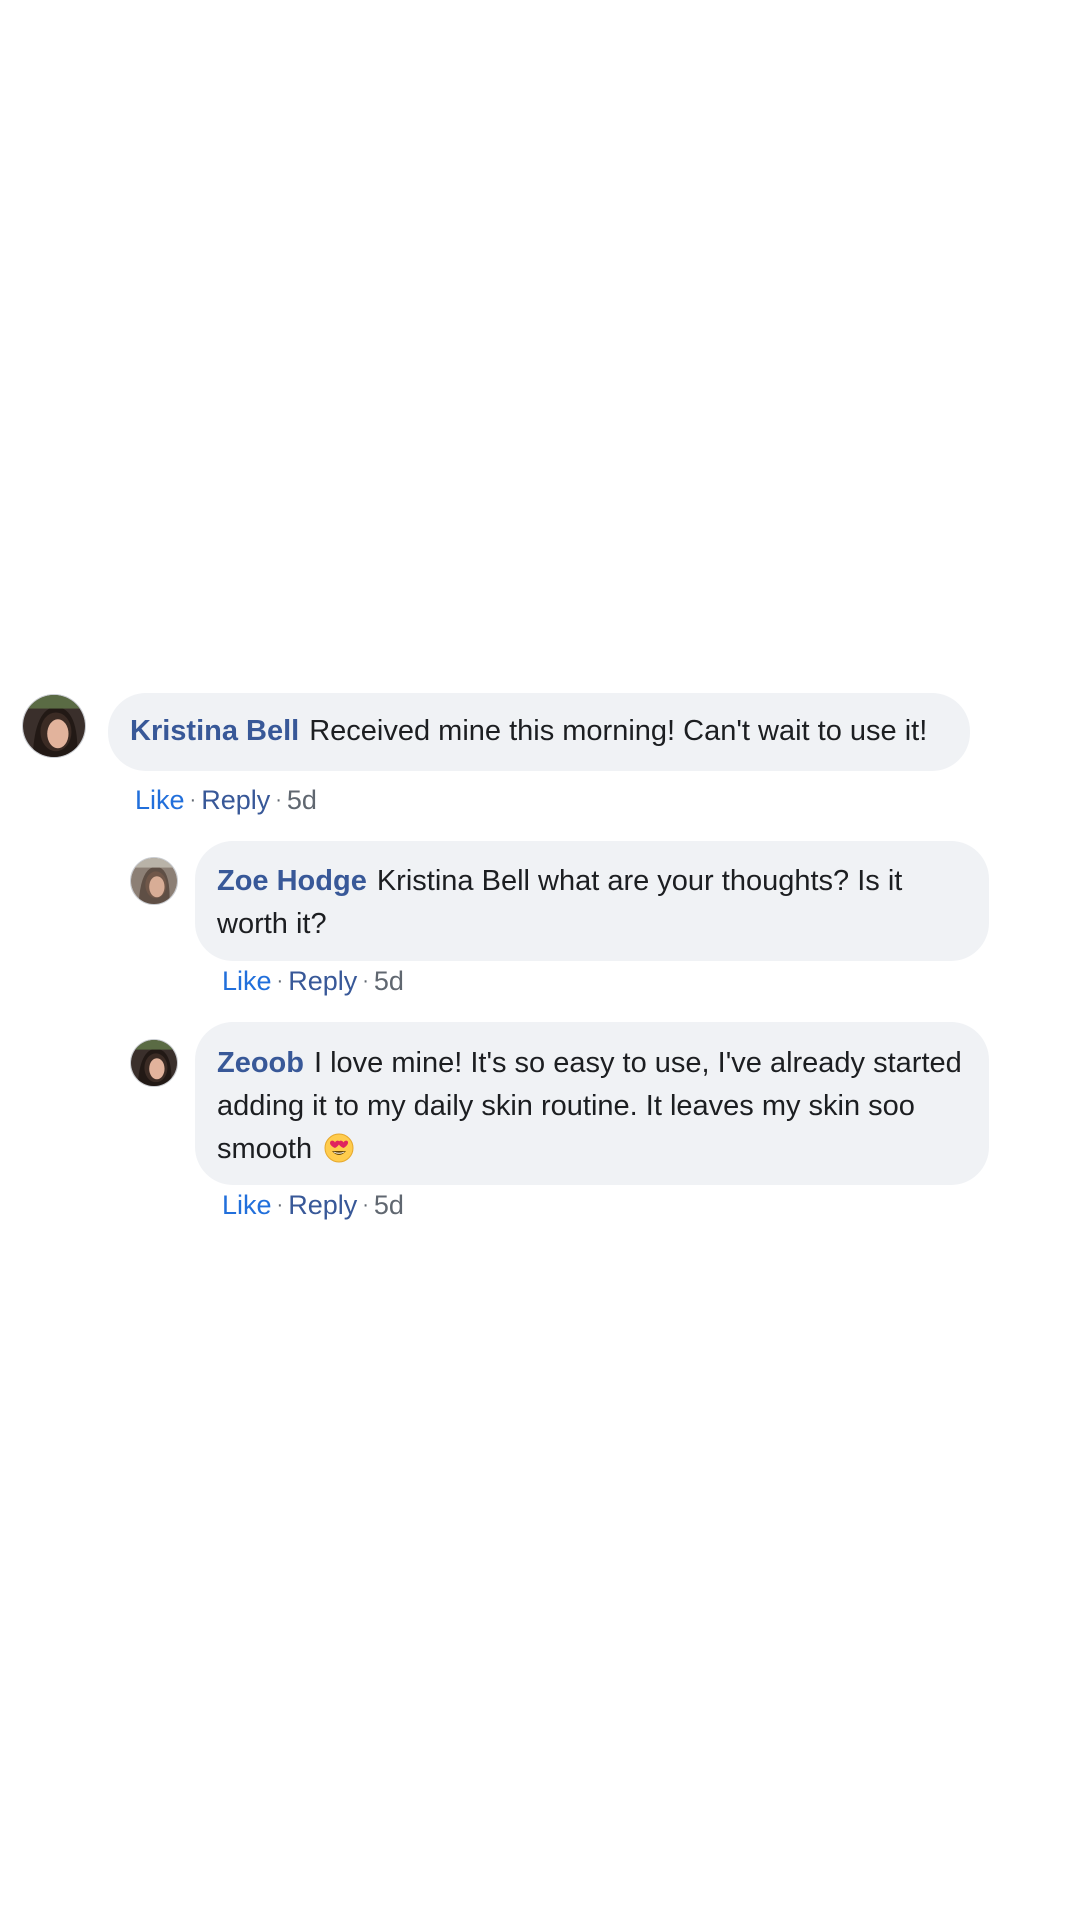 This screenshot has height=1920, width=1080. I want to click on comment-author: Zoe Hodge, so click(292, 881).